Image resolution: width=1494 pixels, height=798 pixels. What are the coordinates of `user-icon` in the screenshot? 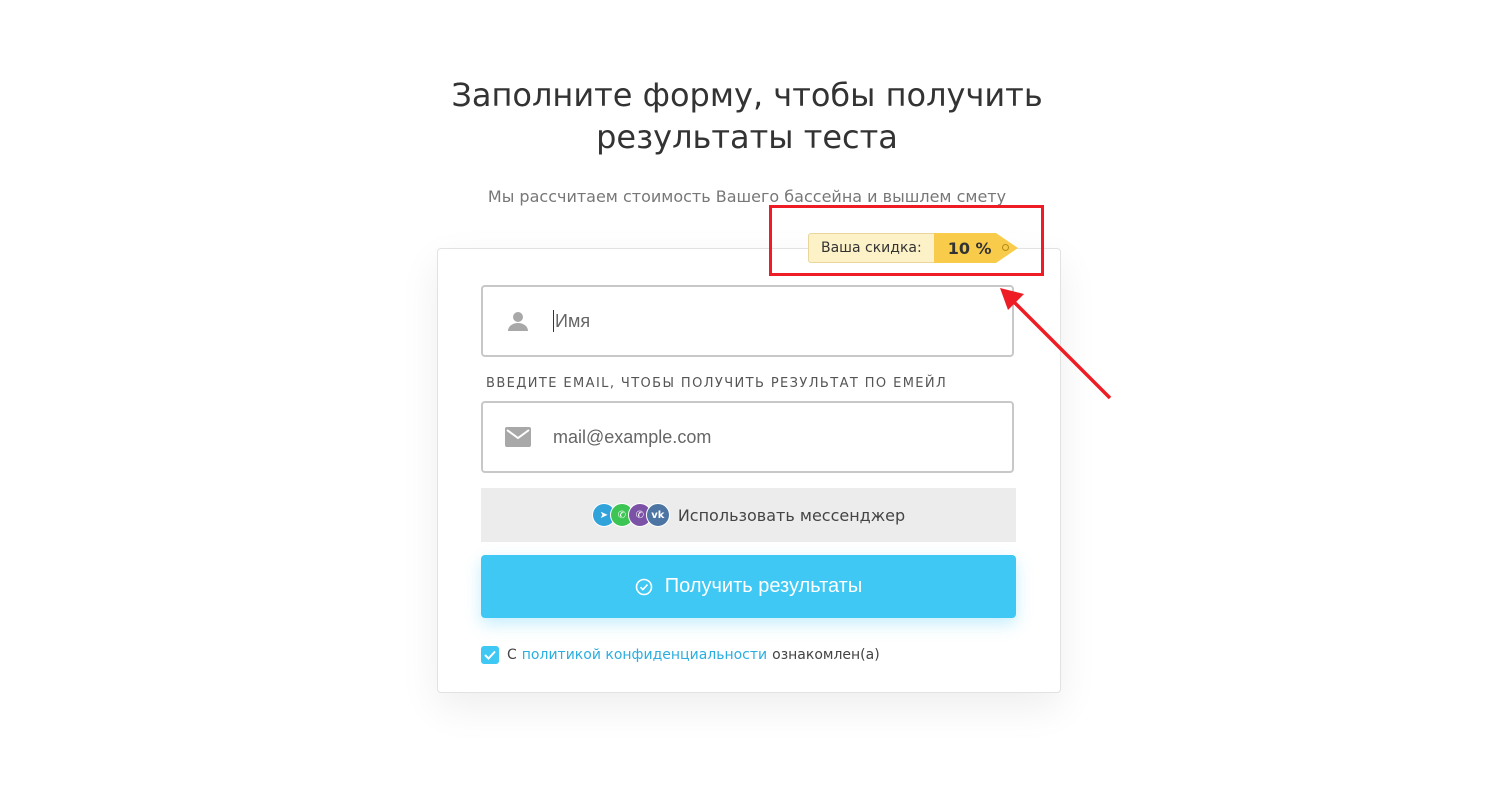 It's located at (518, 321).